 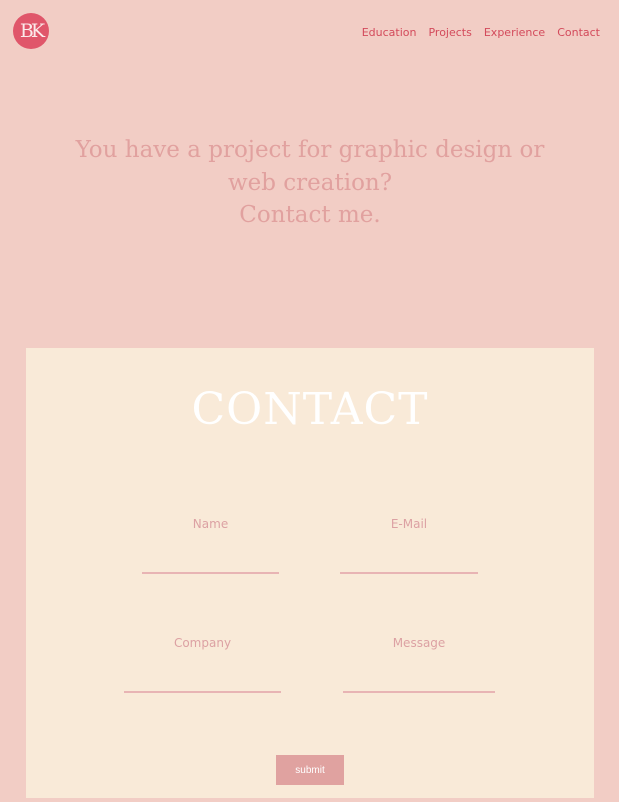 What do you see at coordinates (210, 545) in the screenshot?
I see `name-field-group: Name` at bounding box center [210, 545].